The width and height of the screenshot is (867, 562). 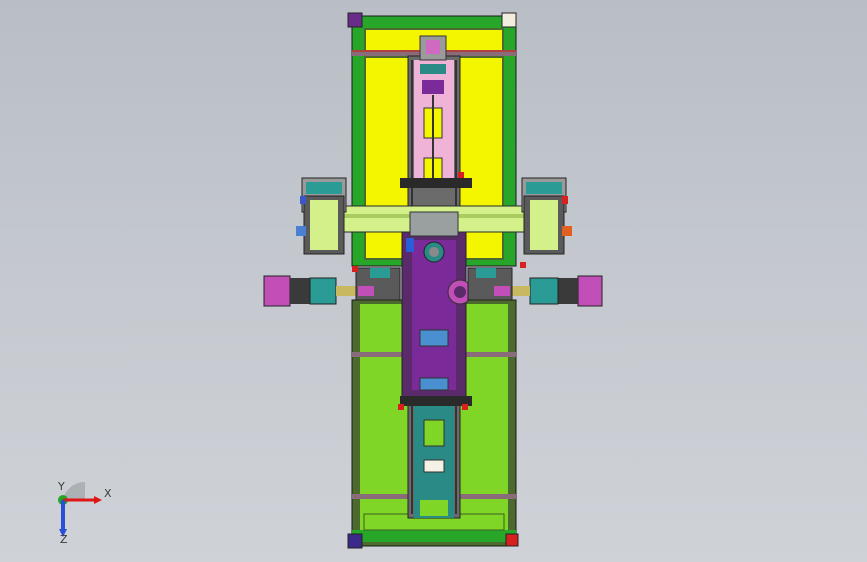 I want to click on upper-clamp-bar, so click(x=436, y=183).